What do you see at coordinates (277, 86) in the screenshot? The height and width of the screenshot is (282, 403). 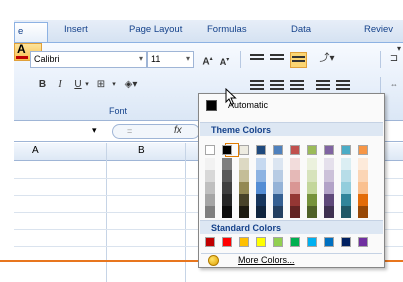 I see `align-center-icon` at bounding box center [277, 86].